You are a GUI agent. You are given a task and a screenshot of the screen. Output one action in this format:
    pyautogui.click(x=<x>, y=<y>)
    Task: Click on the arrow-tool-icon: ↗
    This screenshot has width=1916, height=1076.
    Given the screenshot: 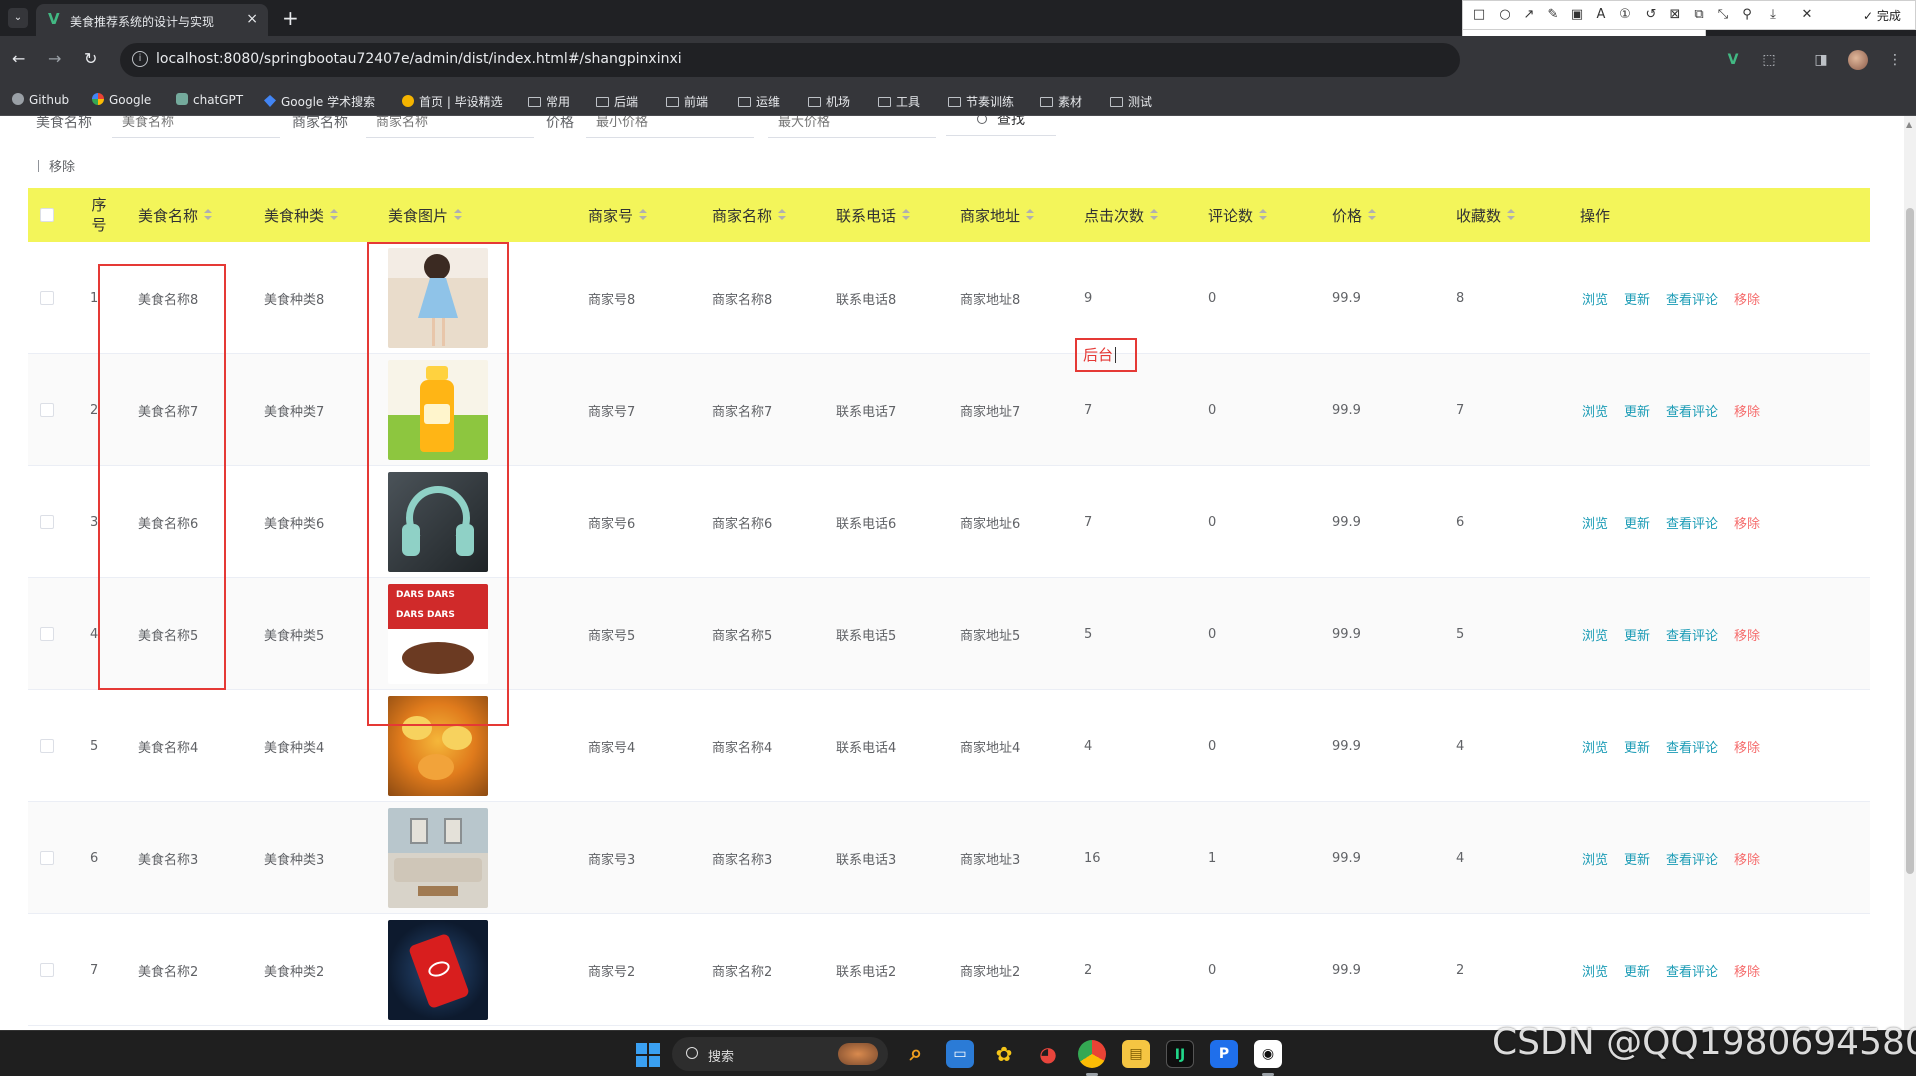 What is the action you would take?
    pyautogui.click(x=1529, y=15)
    